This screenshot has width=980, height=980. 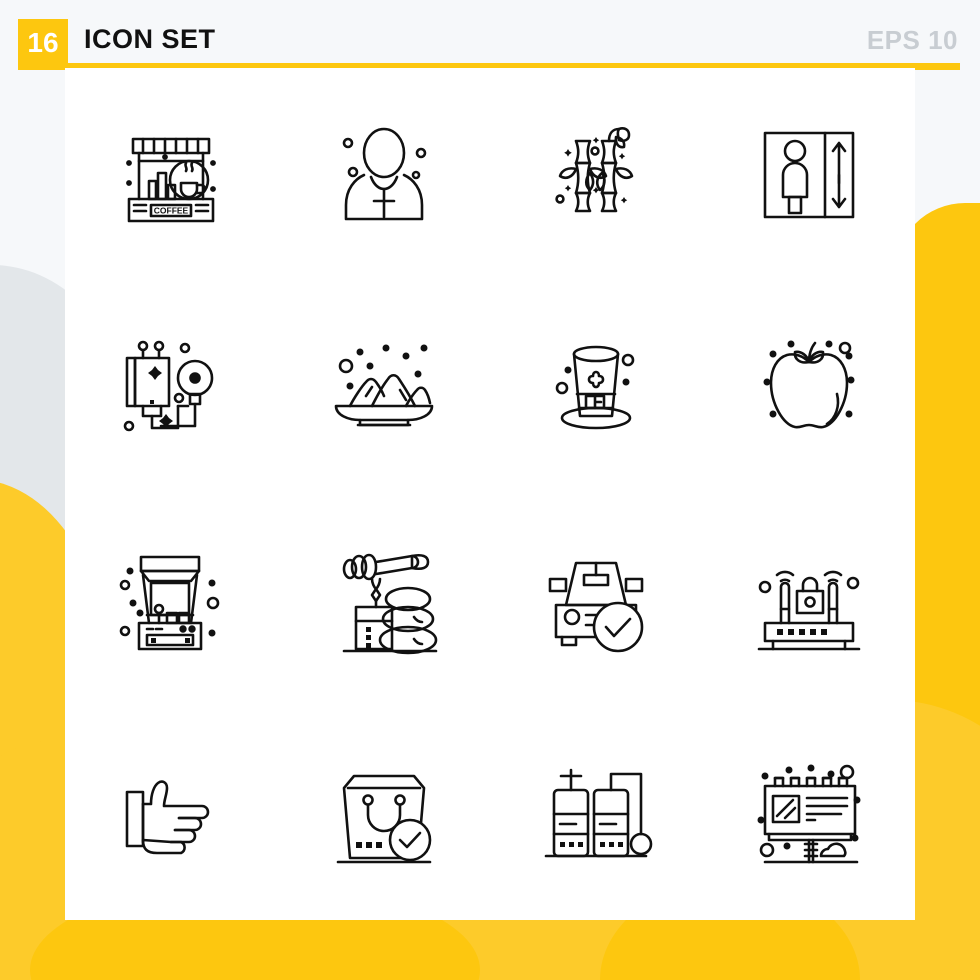 I want to click on arcade-machine-icon, so click(x=169, y=602).